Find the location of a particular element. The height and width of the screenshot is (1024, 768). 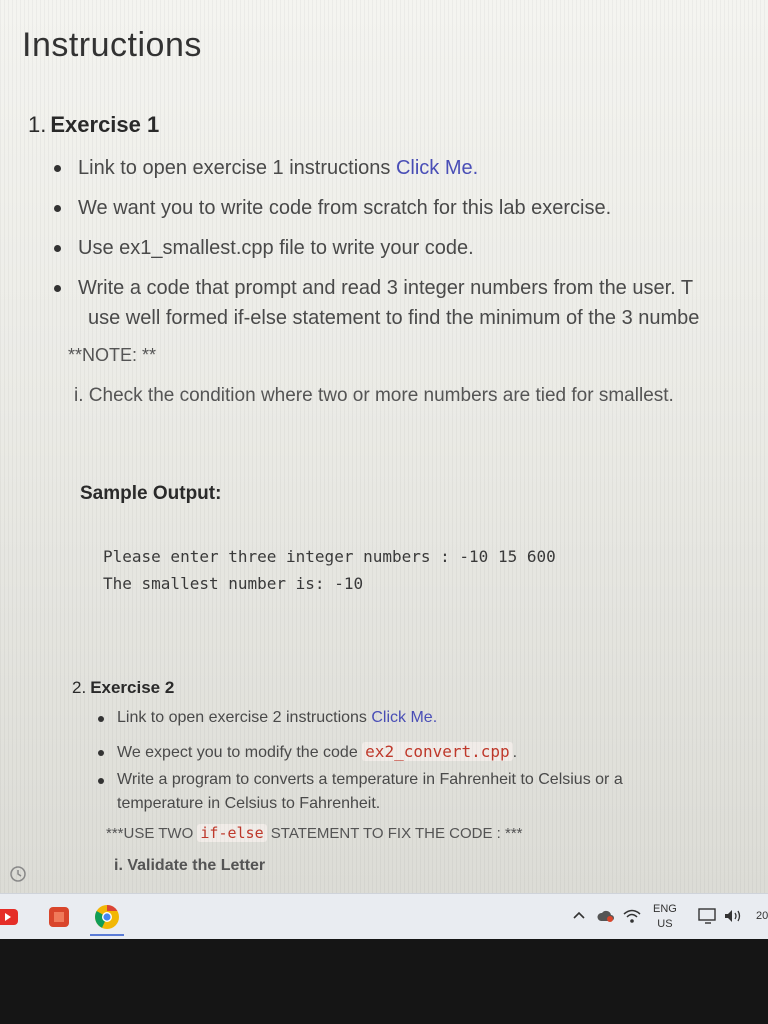

language-indicator: ENG US is located at coordinates (665, 917).